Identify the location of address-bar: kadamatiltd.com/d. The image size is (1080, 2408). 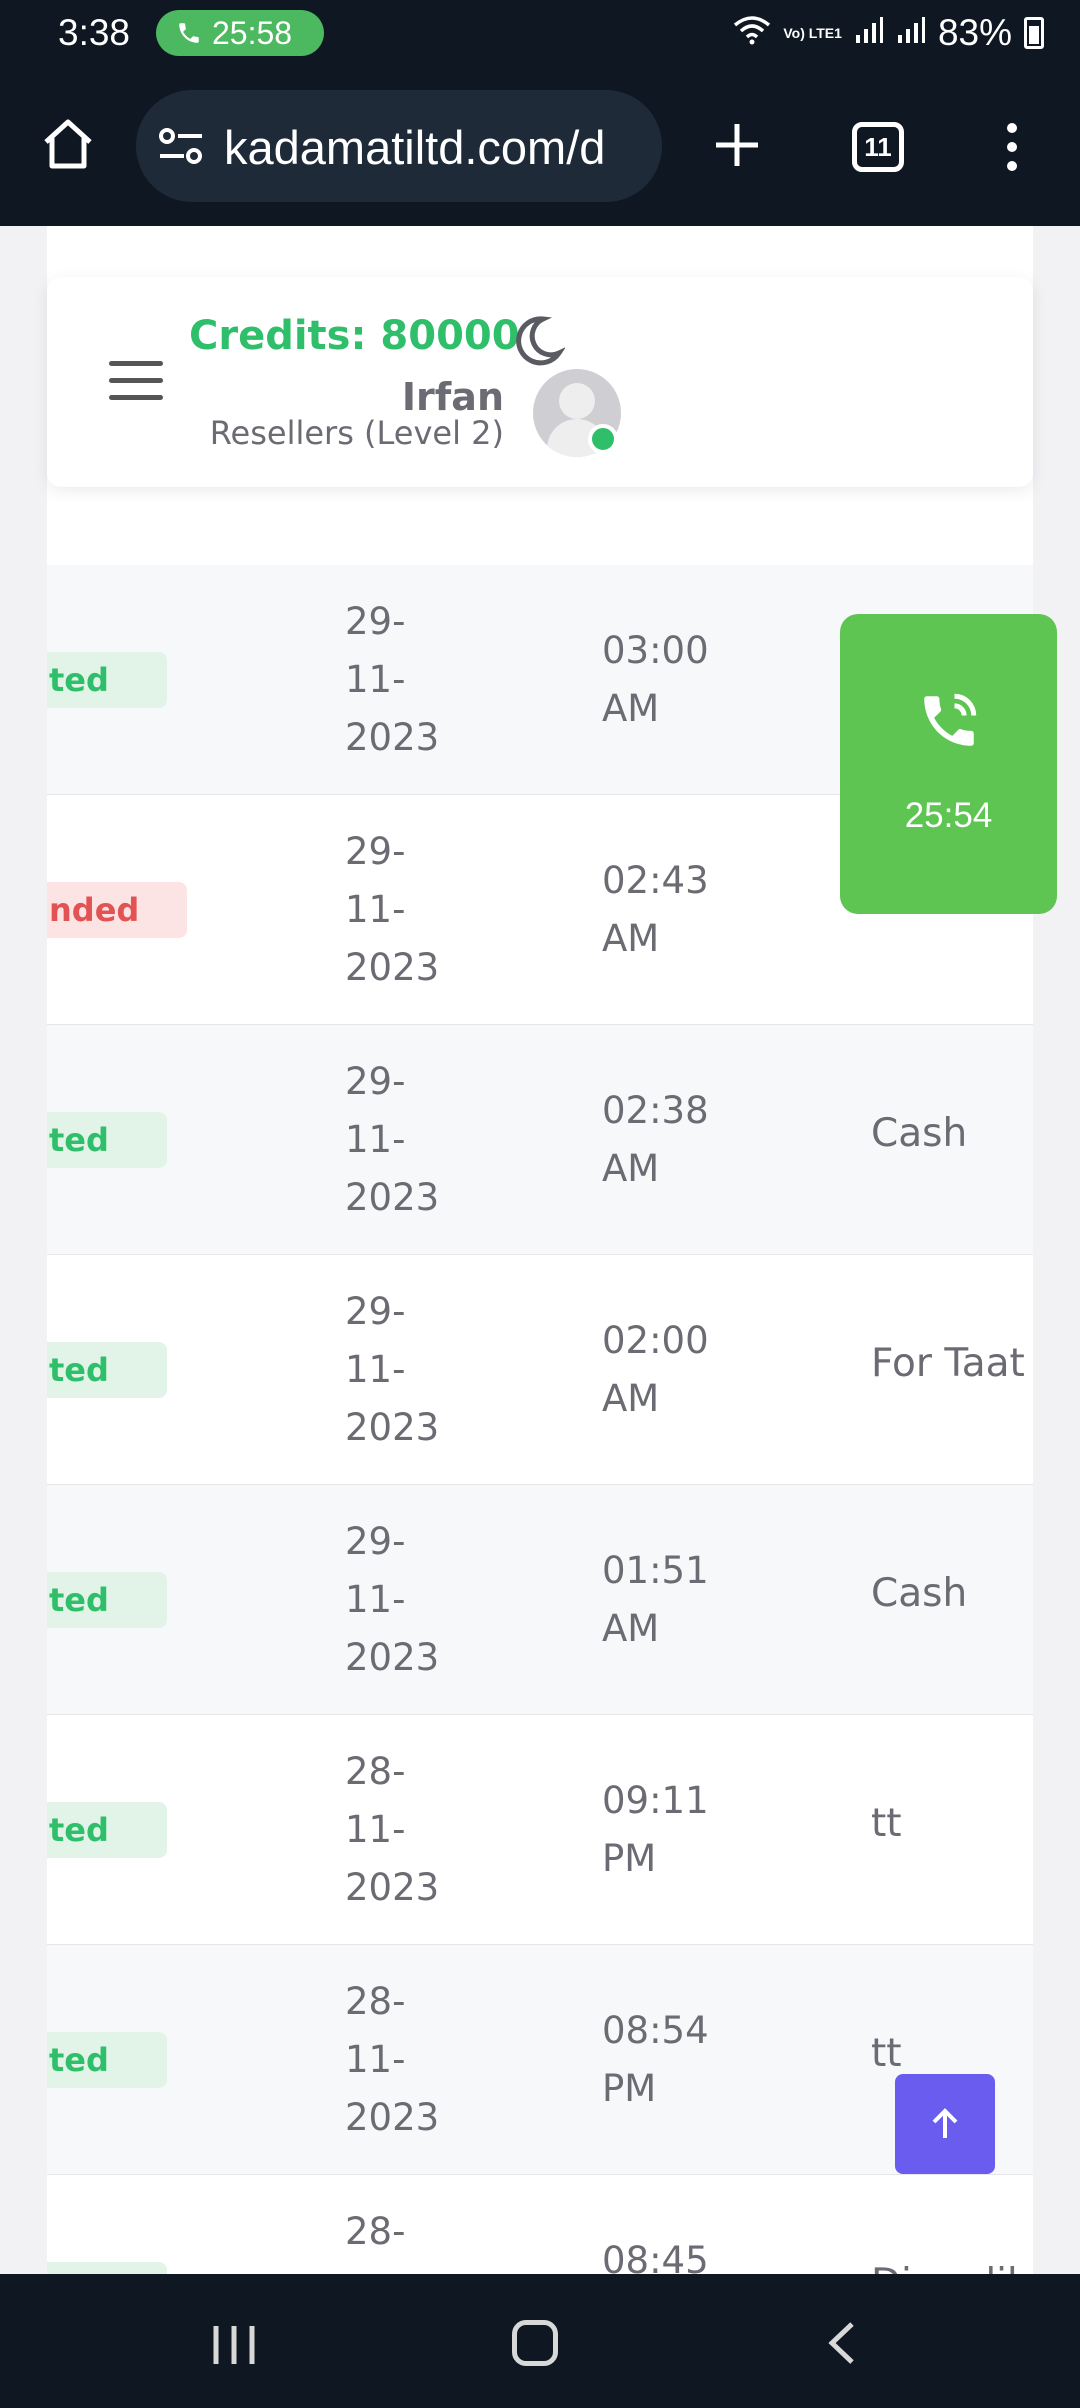
(399, 146).